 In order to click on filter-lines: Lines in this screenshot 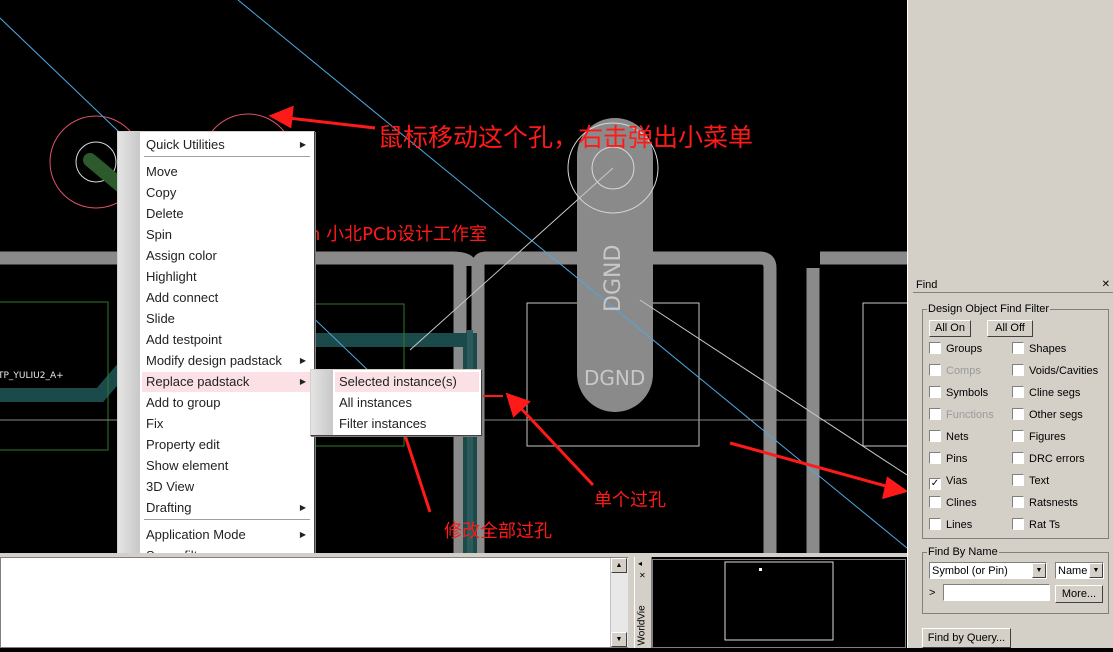, I will do `click(950, 525)`.